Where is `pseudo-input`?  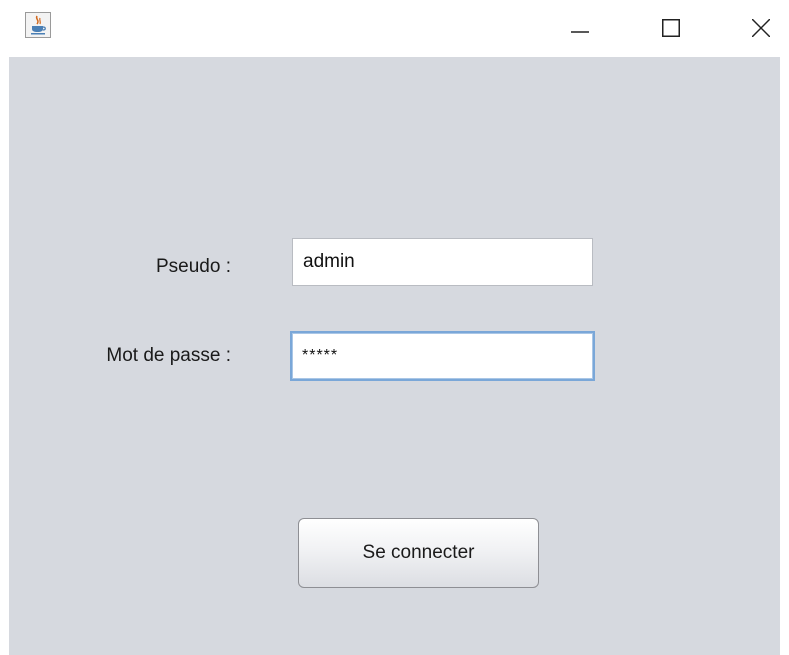
pseudo-input is located at coordinates (442, 262).